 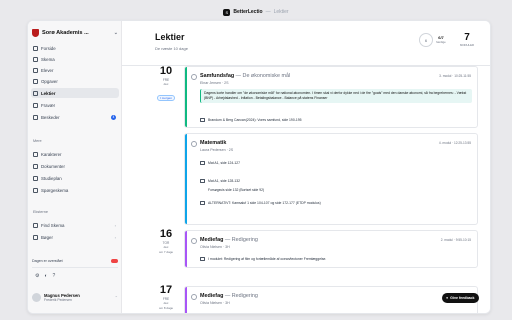 I want to click on relative-date-badge: I morgen, so click(x=166, y=98).